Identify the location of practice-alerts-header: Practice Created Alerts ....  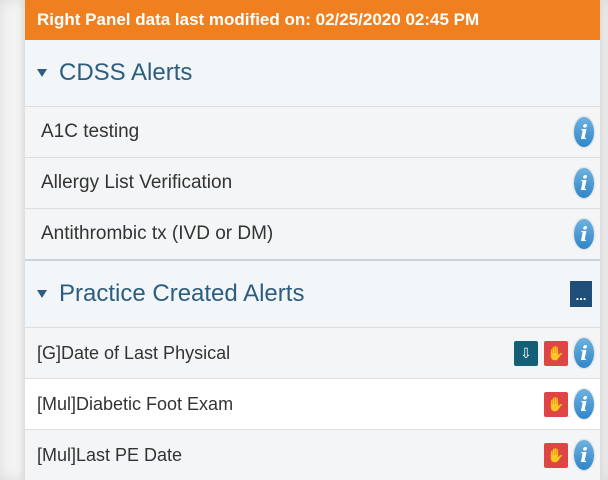
(312, 294).